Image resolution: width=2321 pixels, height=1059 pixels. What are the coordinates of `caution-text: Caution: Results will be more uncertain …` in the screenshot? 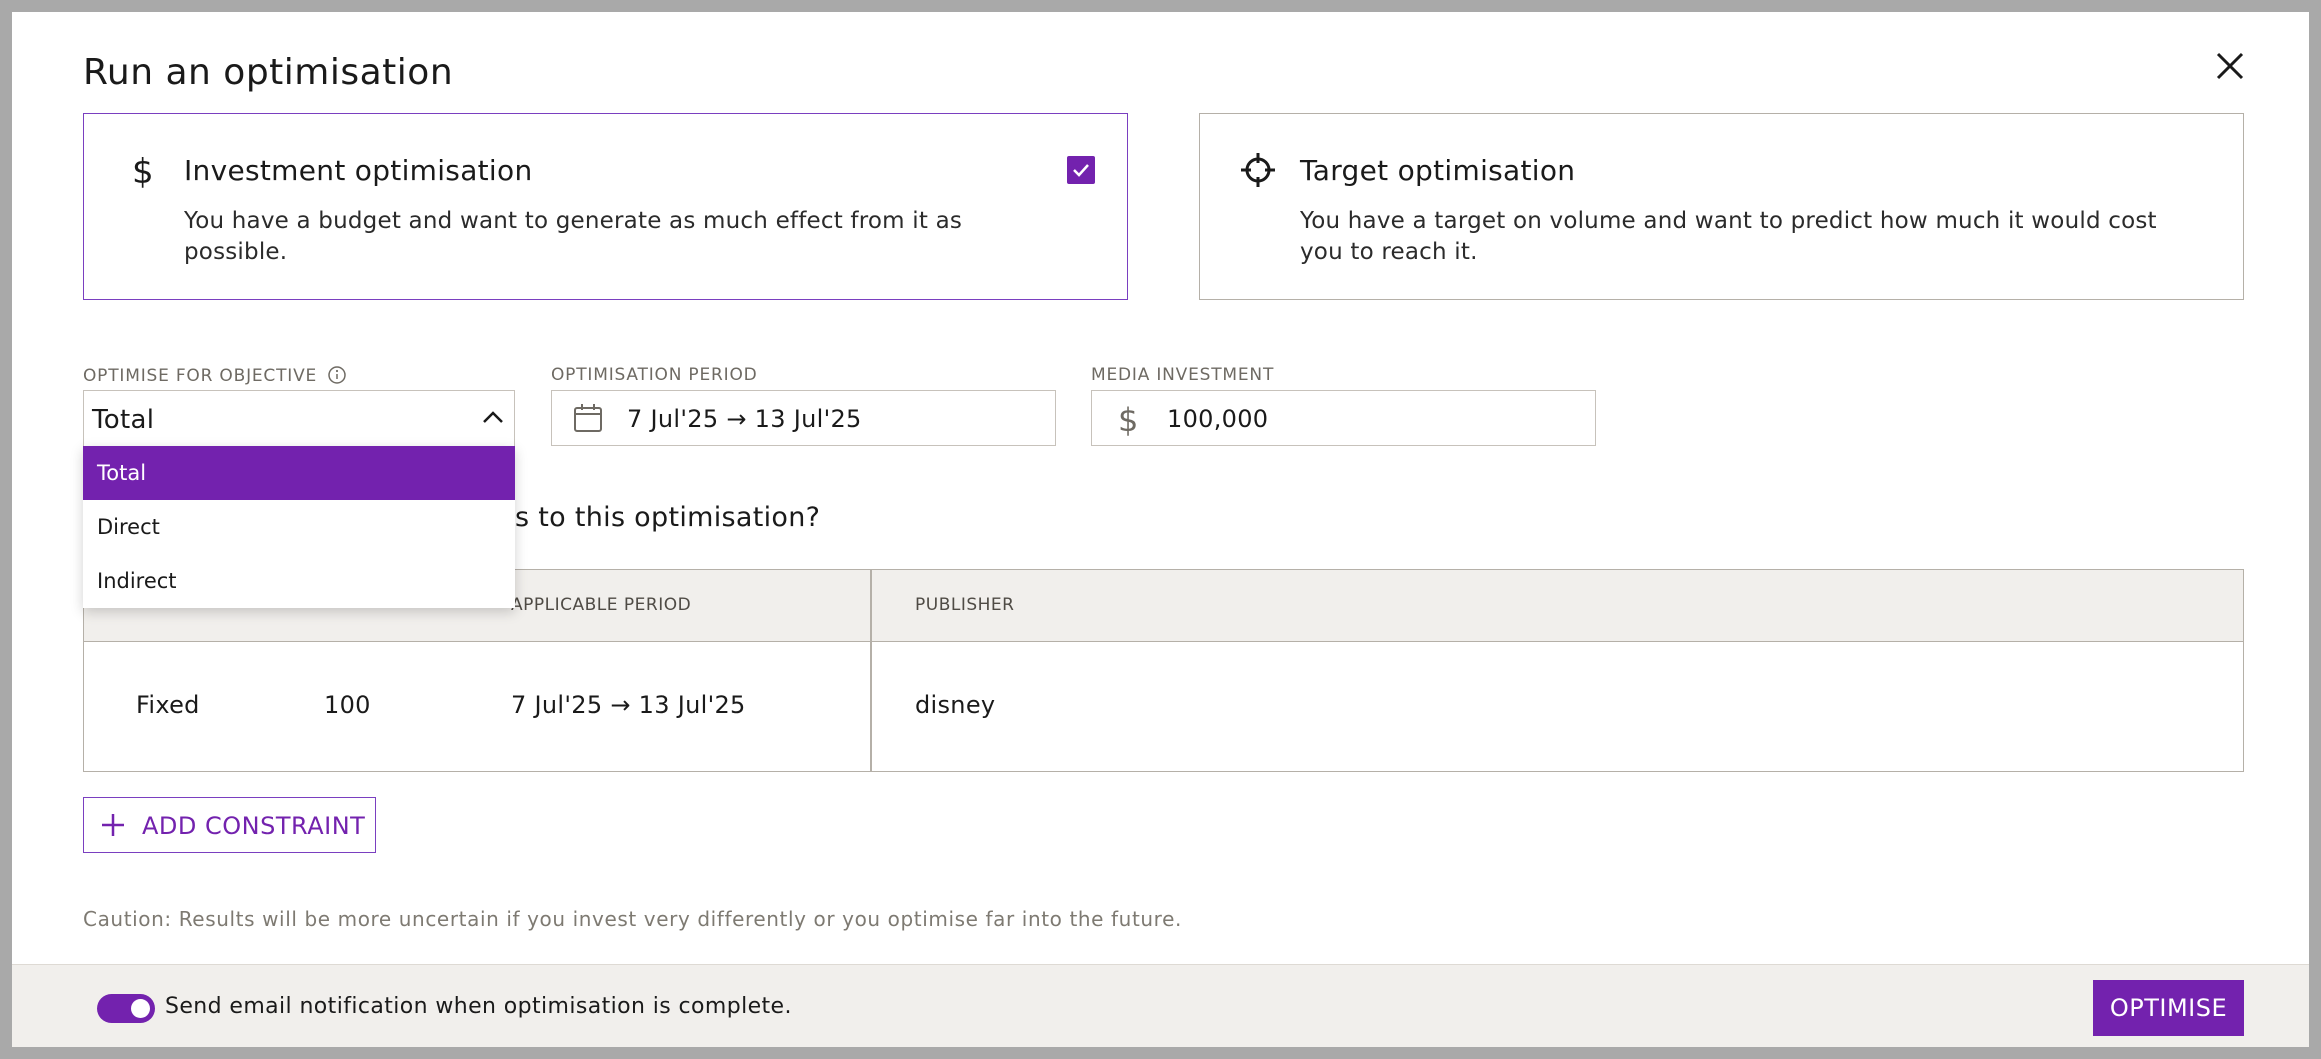 It's located at (632, 919).